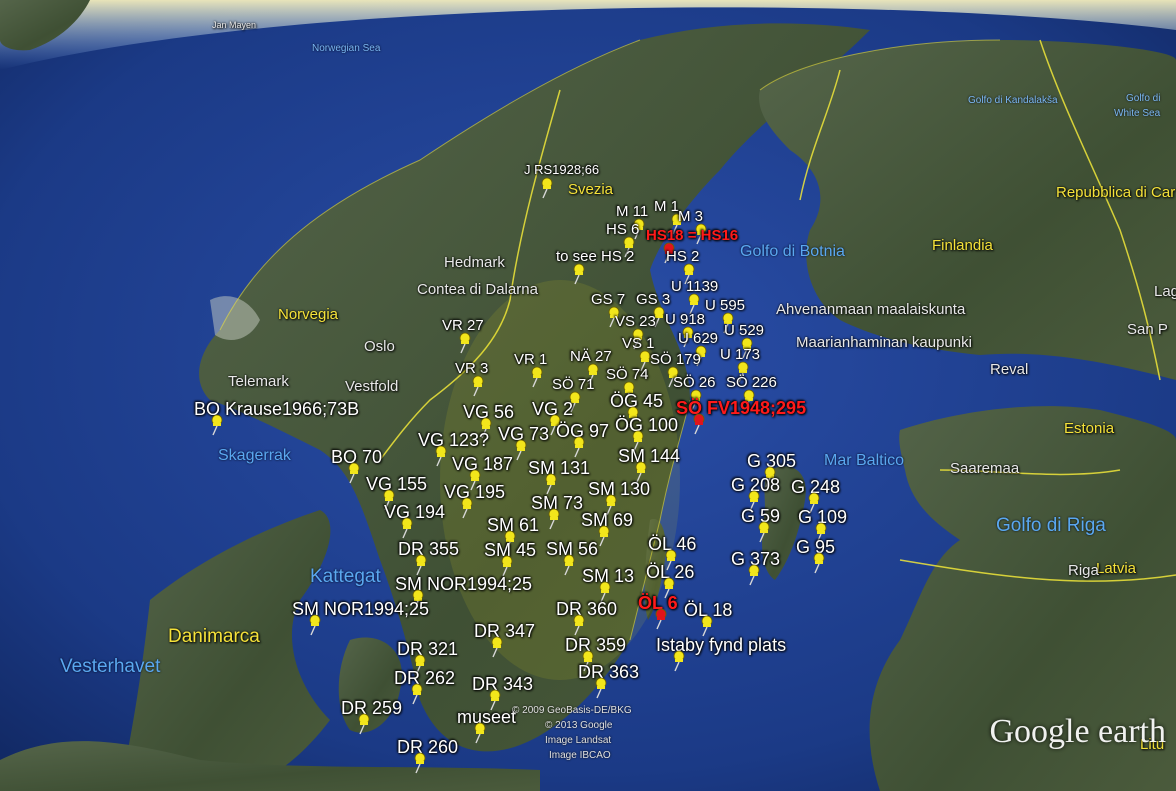 The image size is (1176, 791). I want to click on placemark-label: VS 23, so click(635, 321).